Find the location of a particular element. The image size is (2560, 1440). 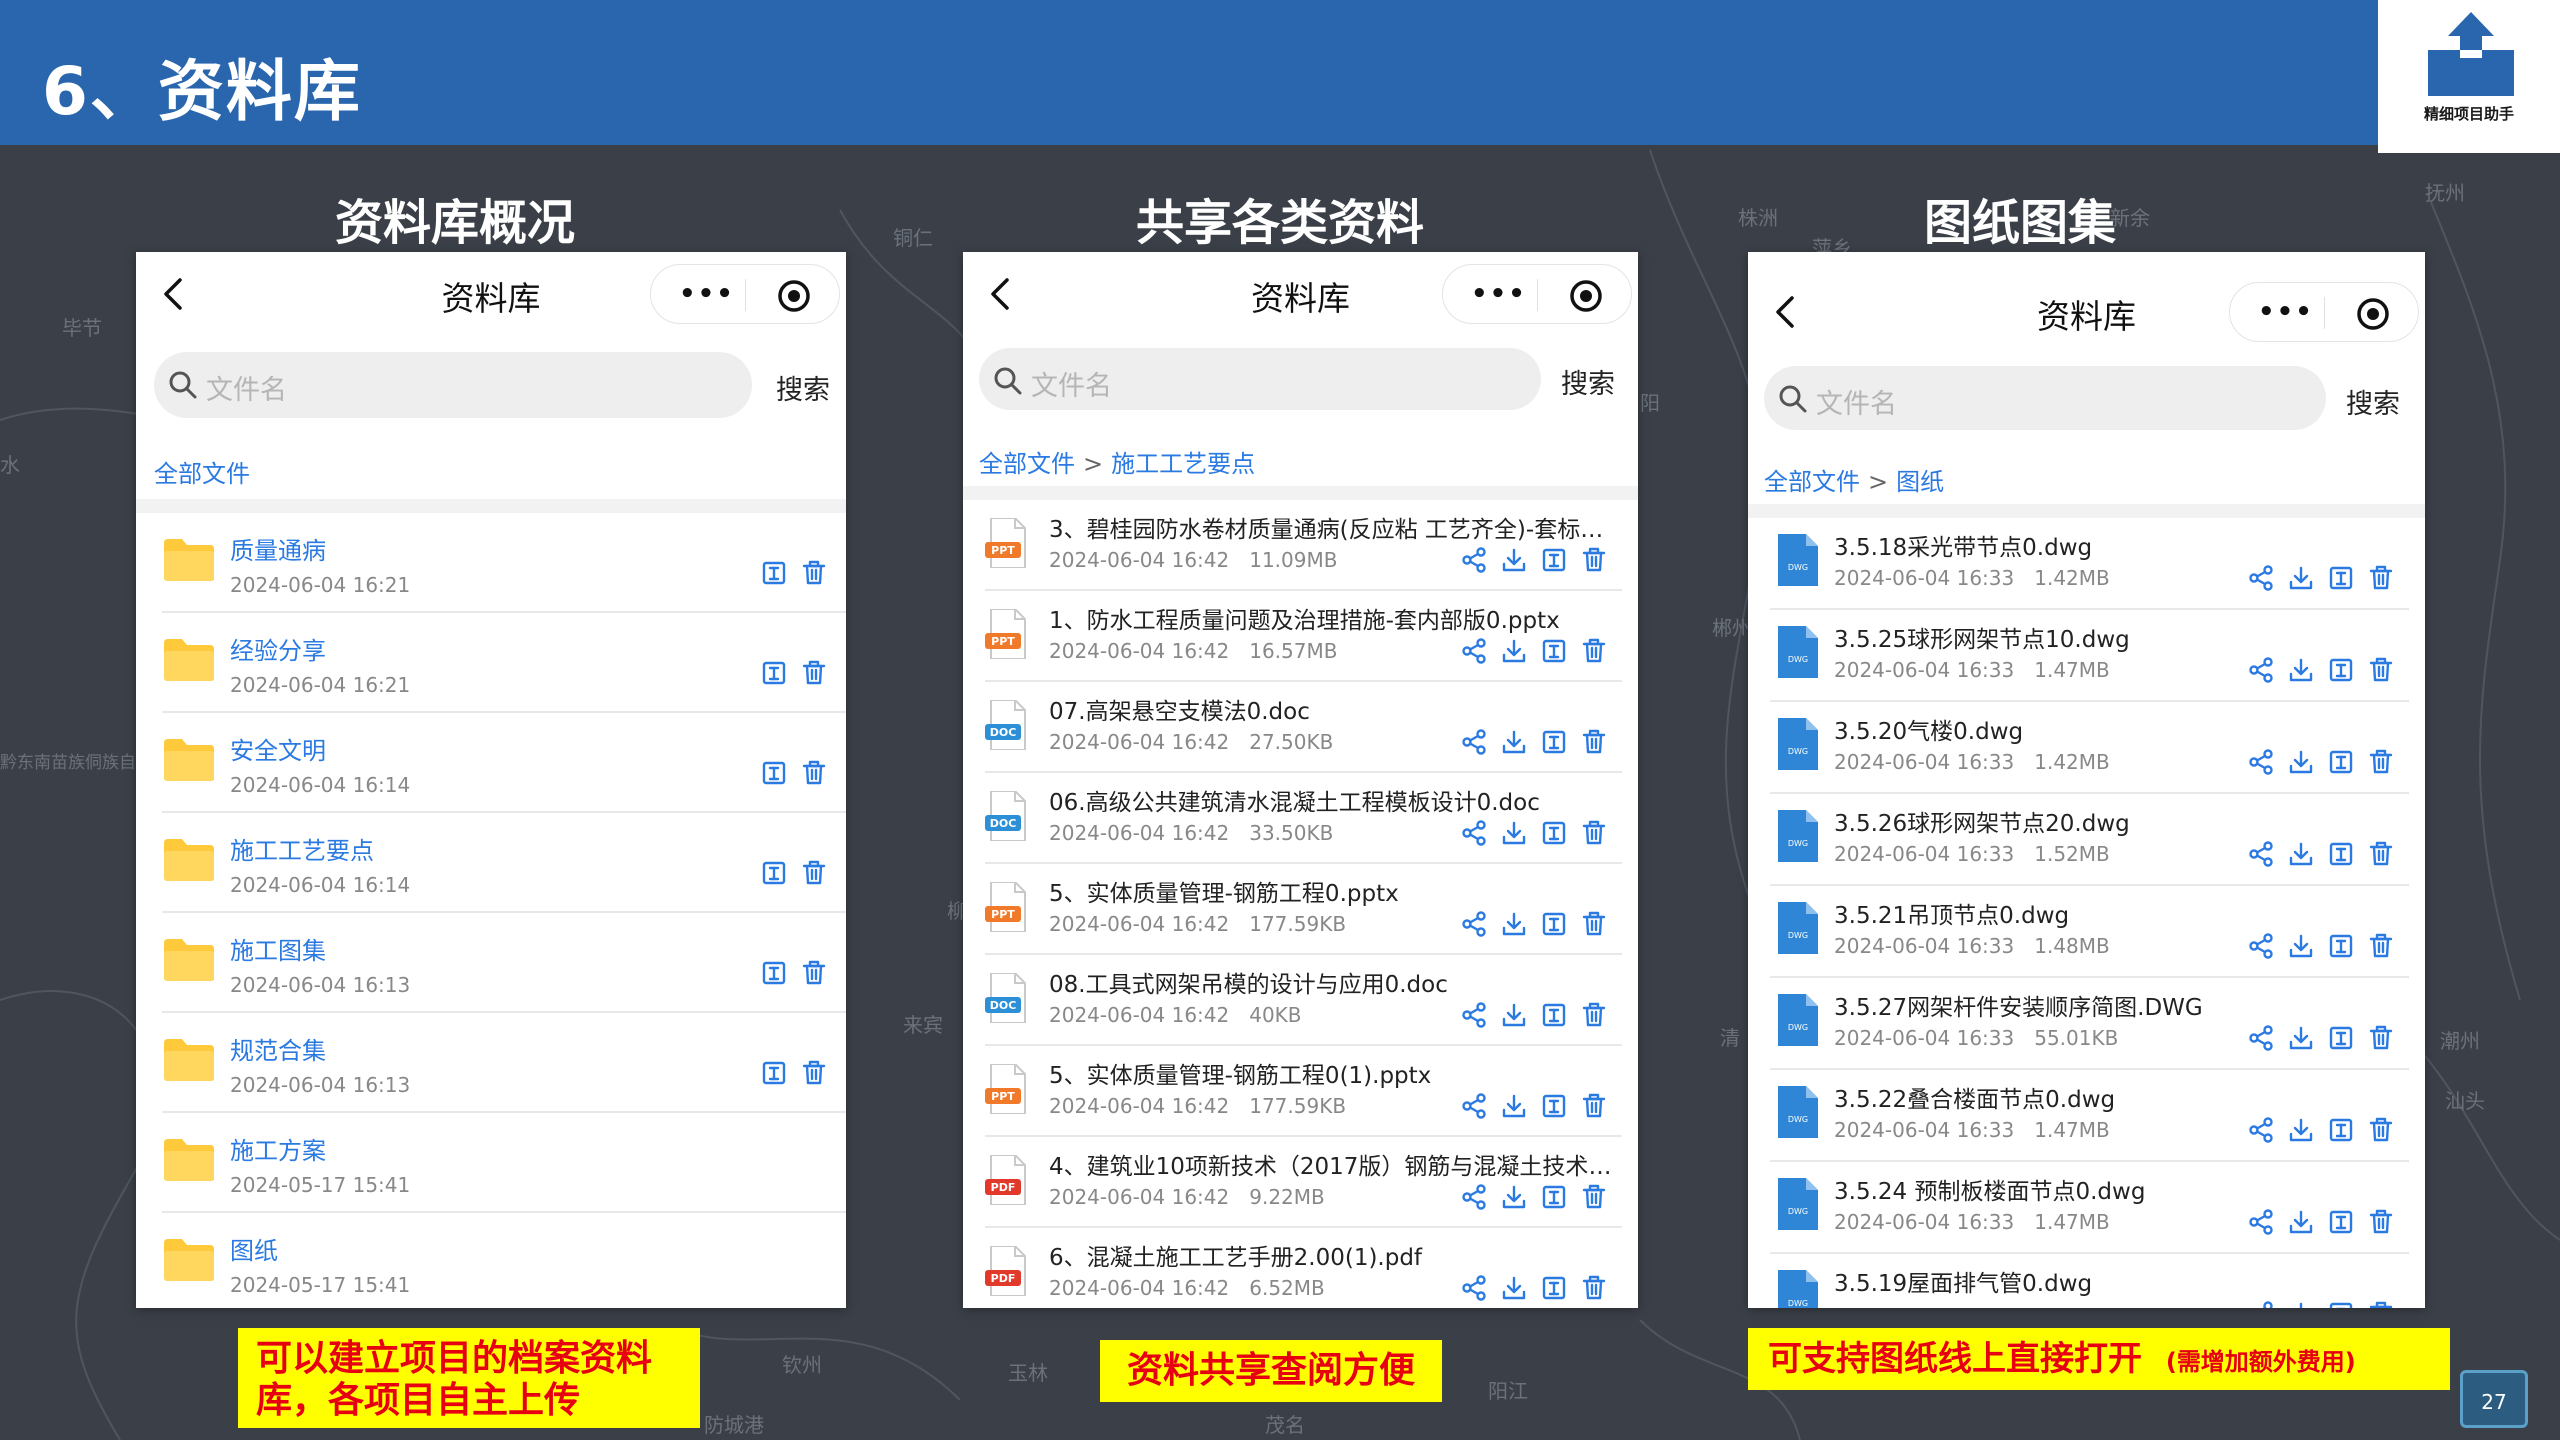

drawing-row: DWG 3.5.21吊顶节点0.dwg 2024-06-04 16:33 1.48MB is located at coordinates (2089, 932).